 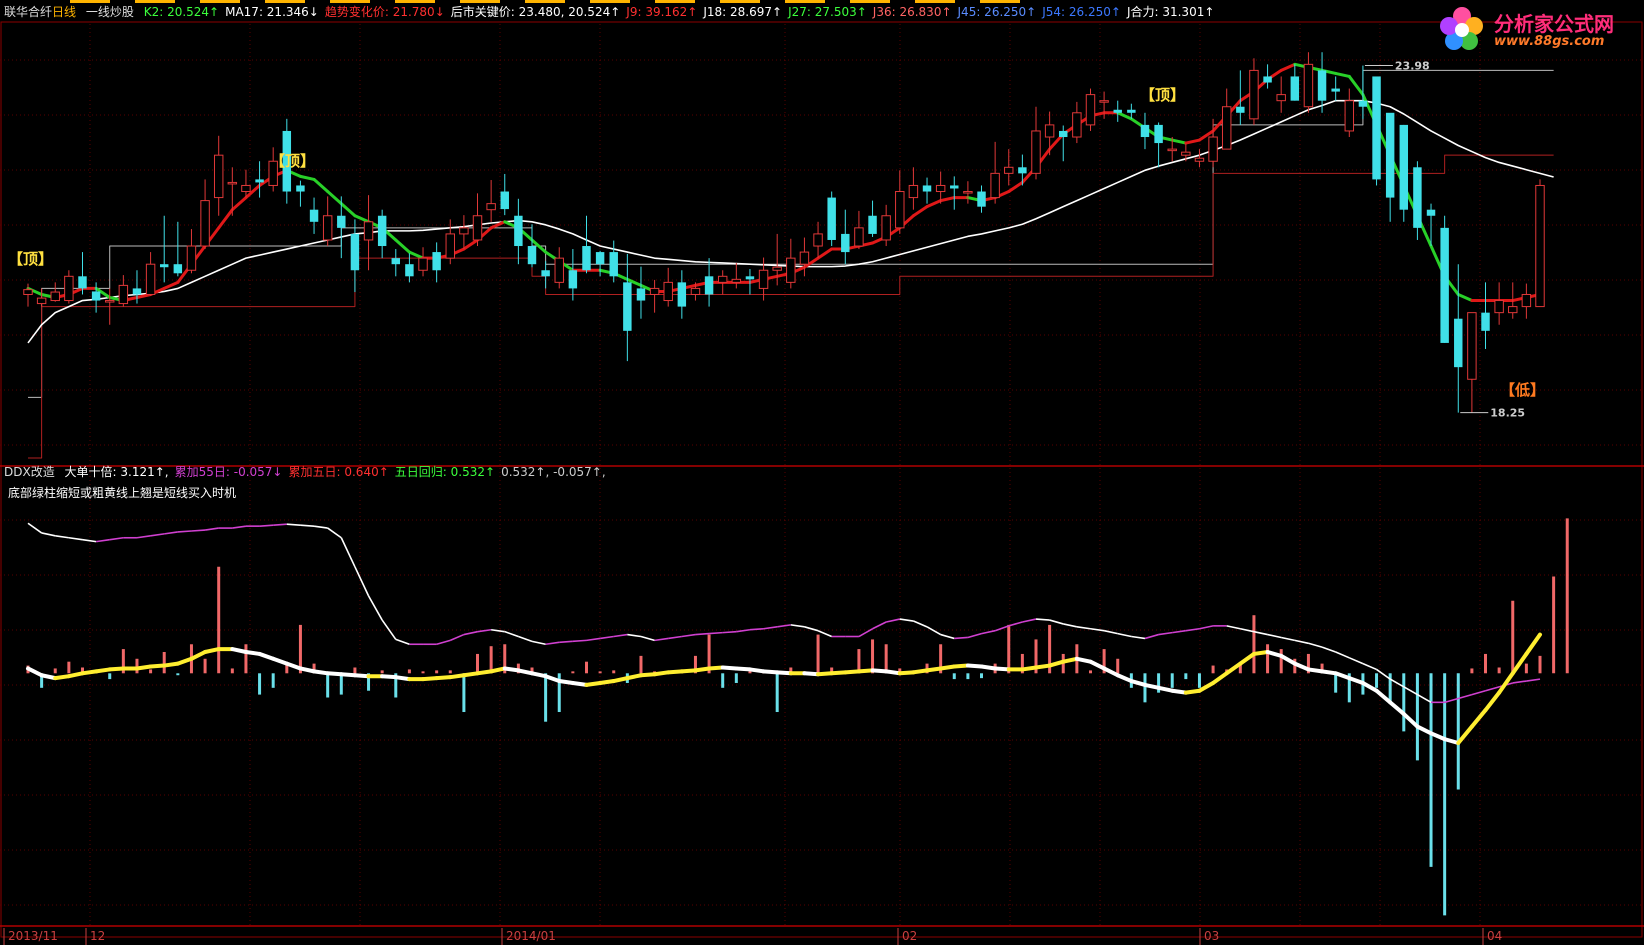 I want to click on sub-indicator-name: DDX改造, so click(x=29, y=472).